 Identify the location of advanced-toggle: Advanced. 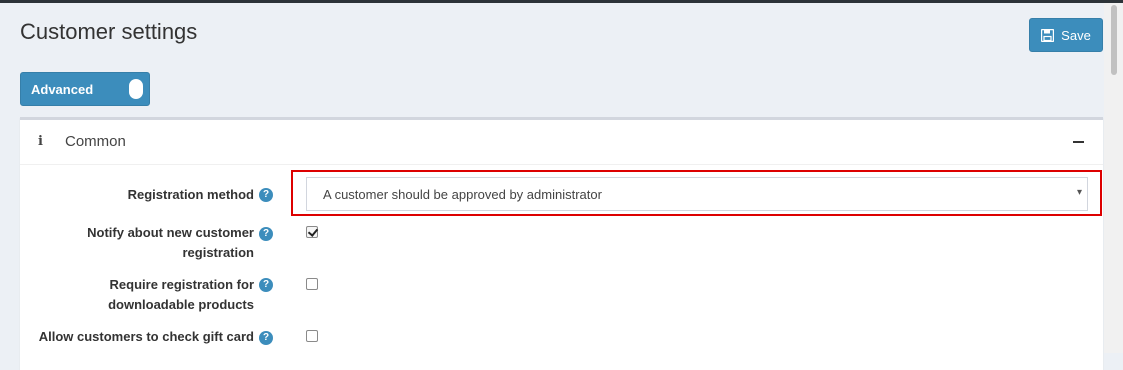
(85, 89).